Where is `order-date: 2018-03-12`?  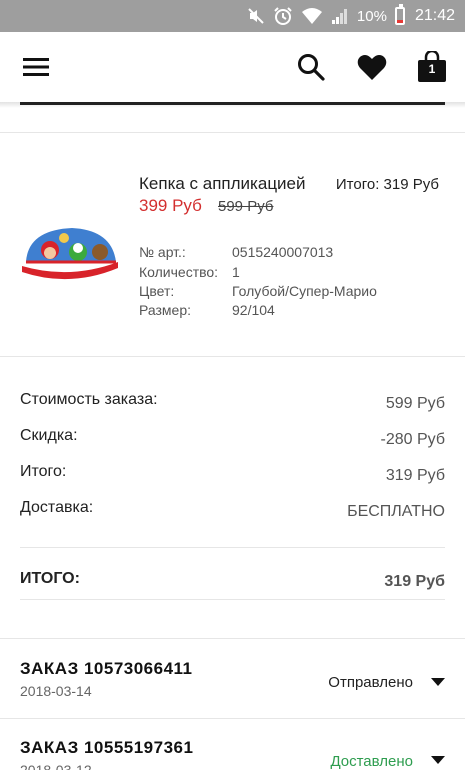
order-date: 2018-03-12 is located at coordinates (56, 766).